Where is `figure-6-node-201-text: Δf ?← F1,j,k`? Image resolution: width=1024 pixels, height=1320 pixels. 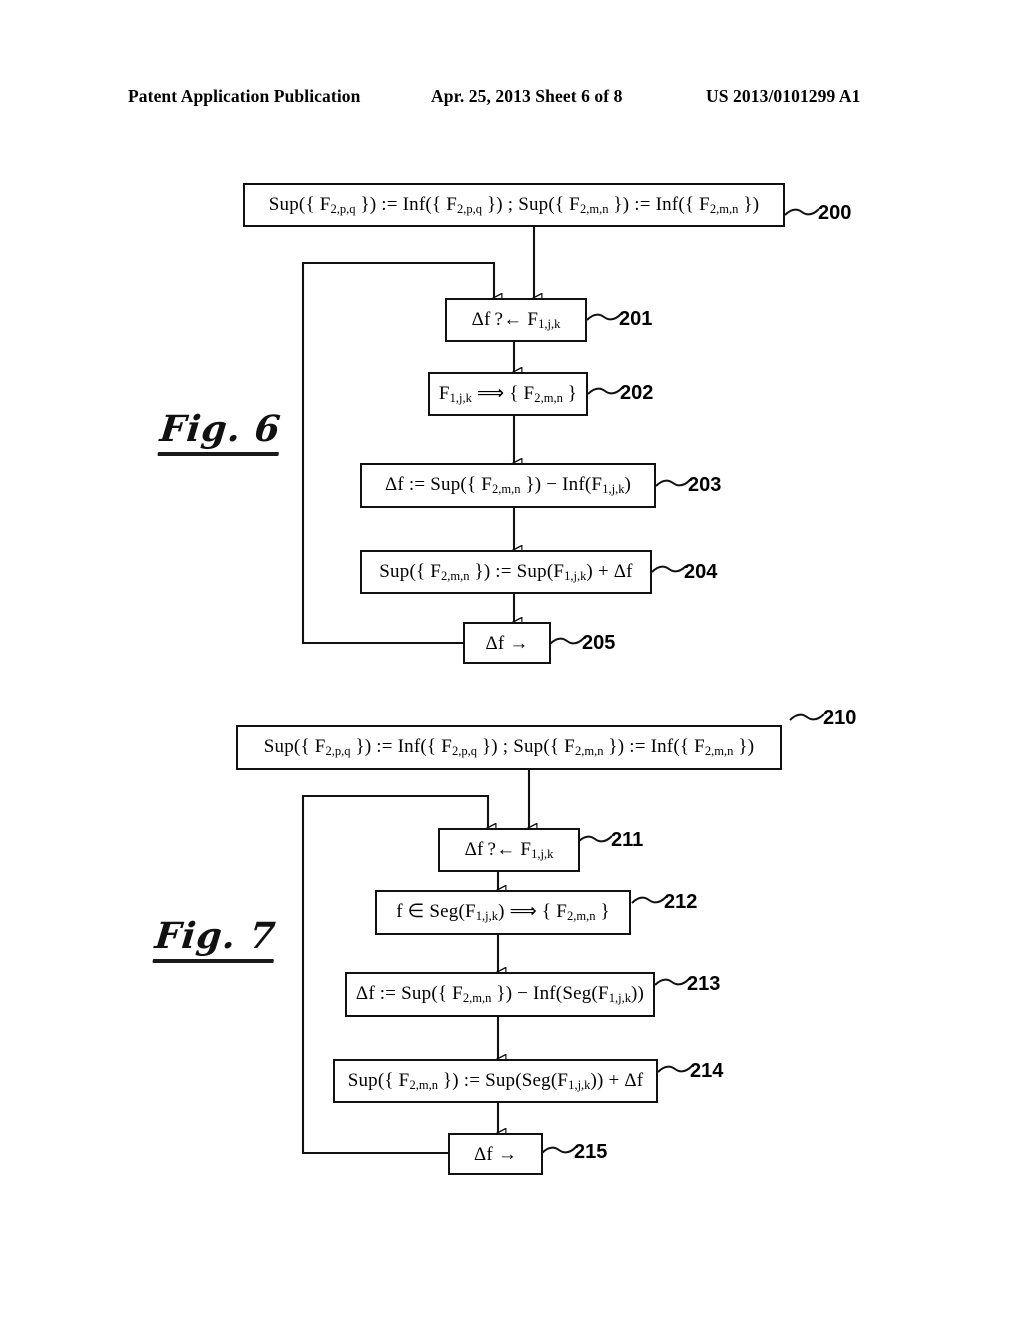
figure-6-node-201-text: Δf ?← F1,j,k is located at coordinates (516, 319).